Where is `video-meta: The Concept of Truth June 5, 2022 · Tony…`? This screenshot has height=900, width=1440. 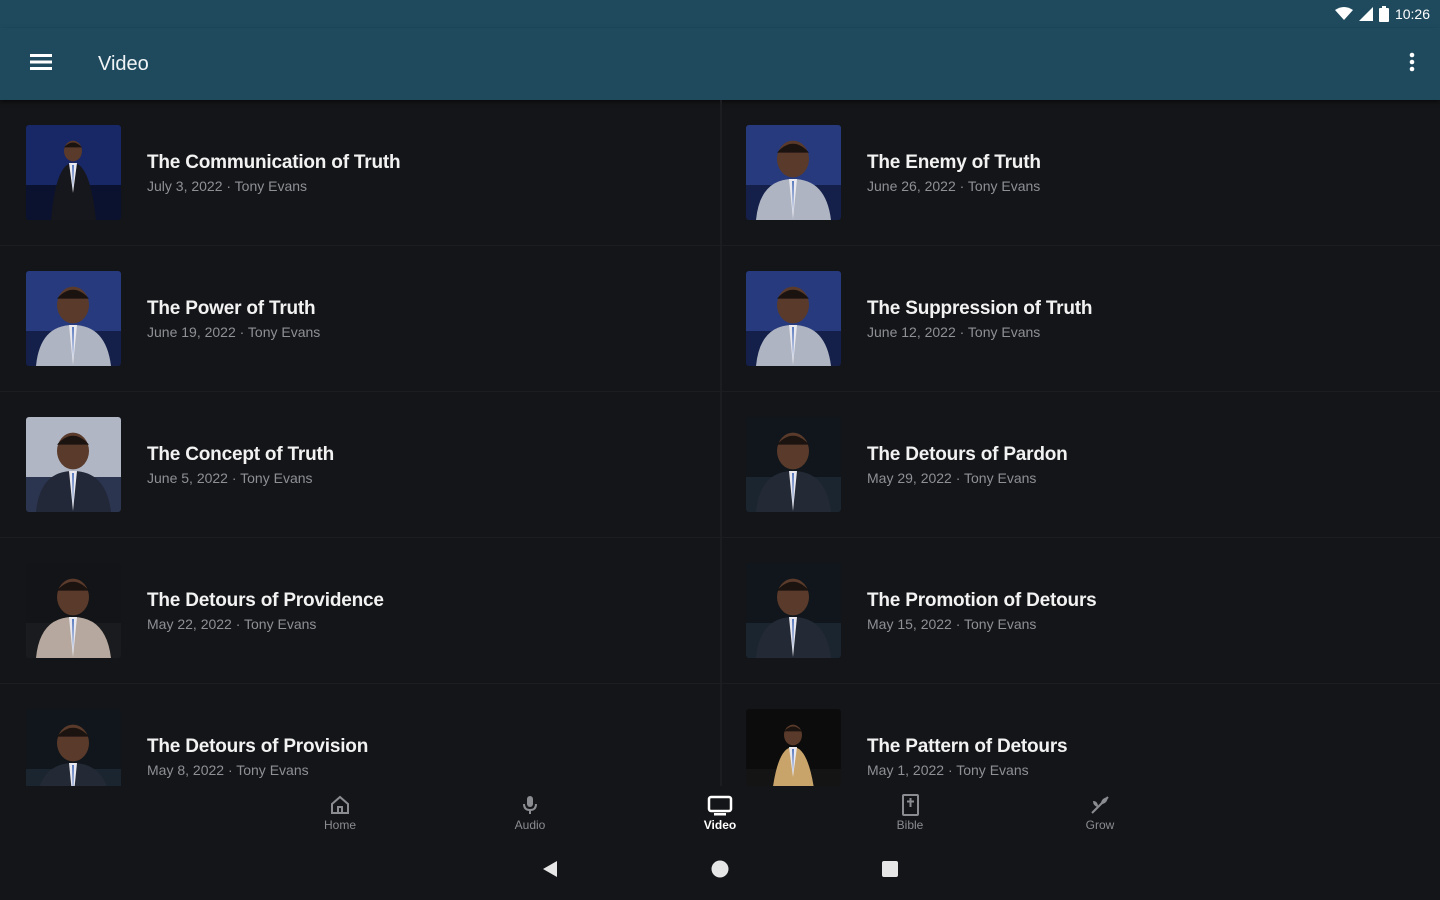 video-meta: The Concept of Truth June 5, 2022 · Tony… is located at coordinates (240, 464).